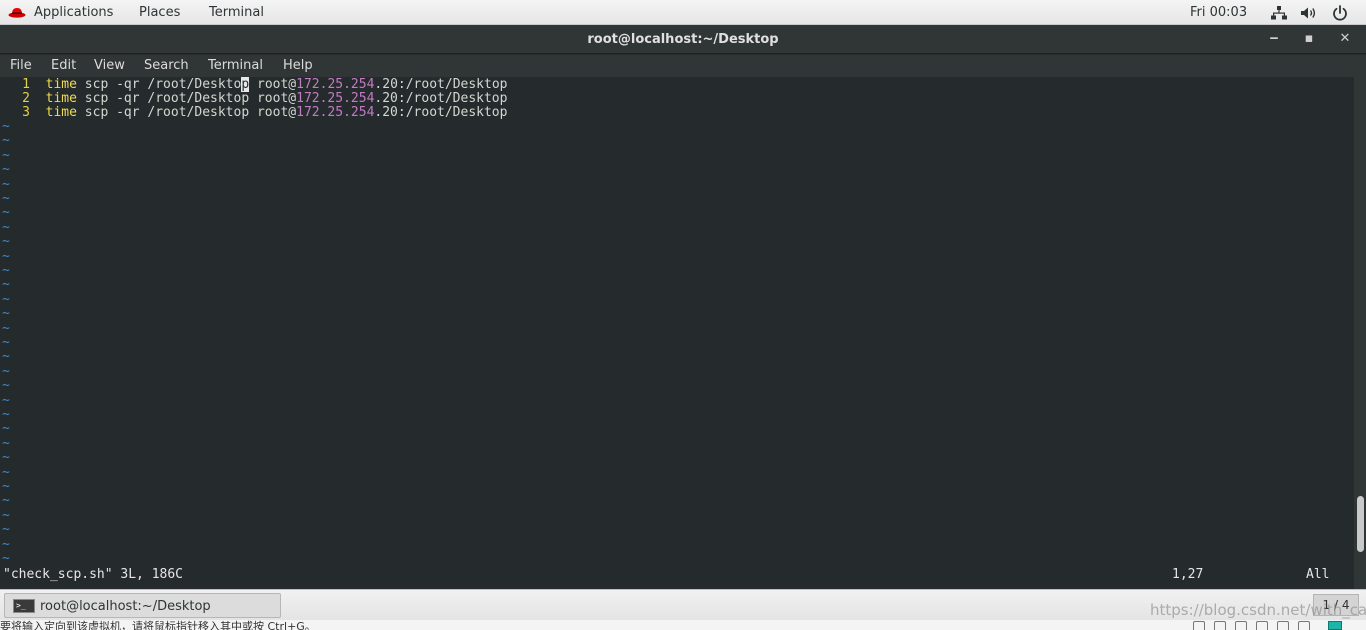  I want to click on line-number: 1, so click(26, 84).